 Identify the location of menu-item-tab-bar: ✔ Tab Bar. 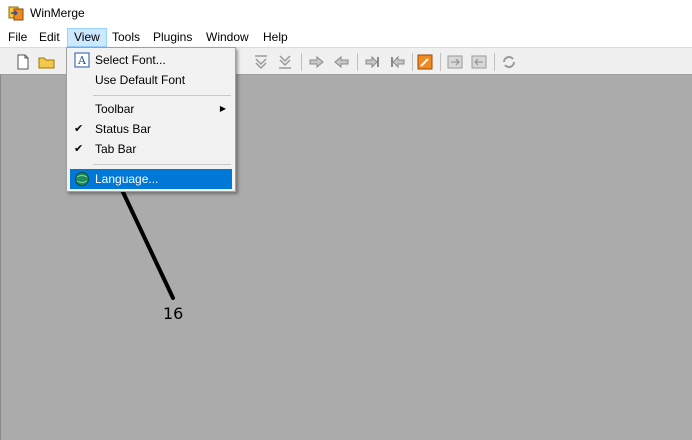
(151, 149).